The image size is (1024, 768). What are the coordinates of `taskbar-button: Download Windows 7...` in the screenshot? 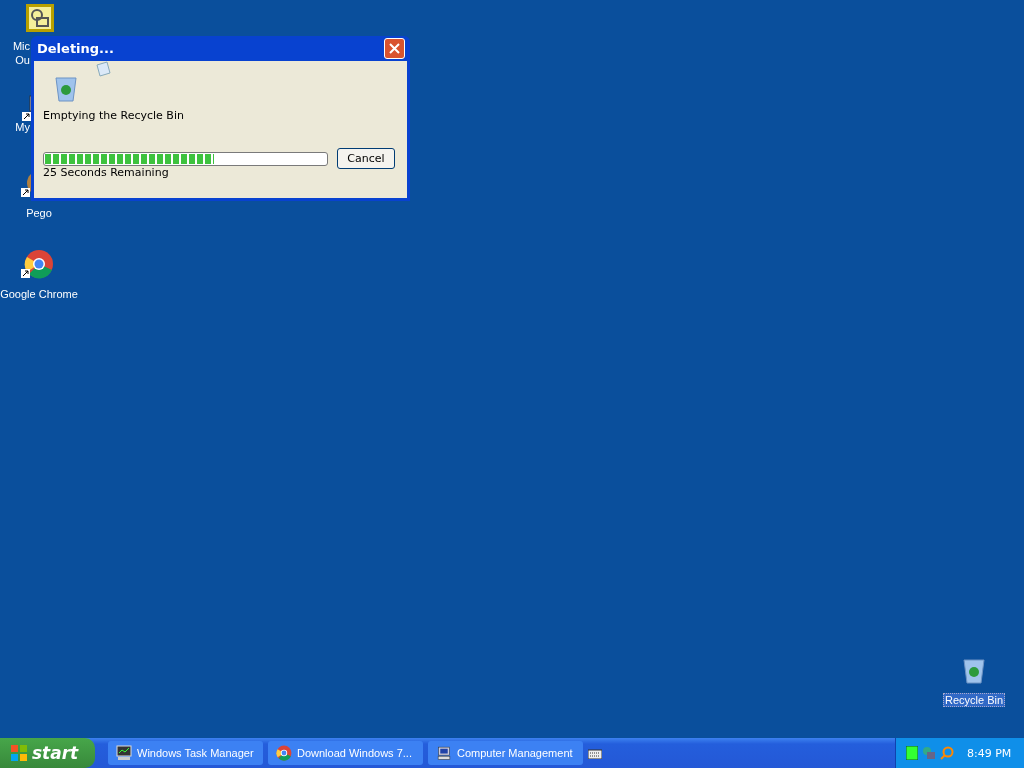 It's located at (345, 753).